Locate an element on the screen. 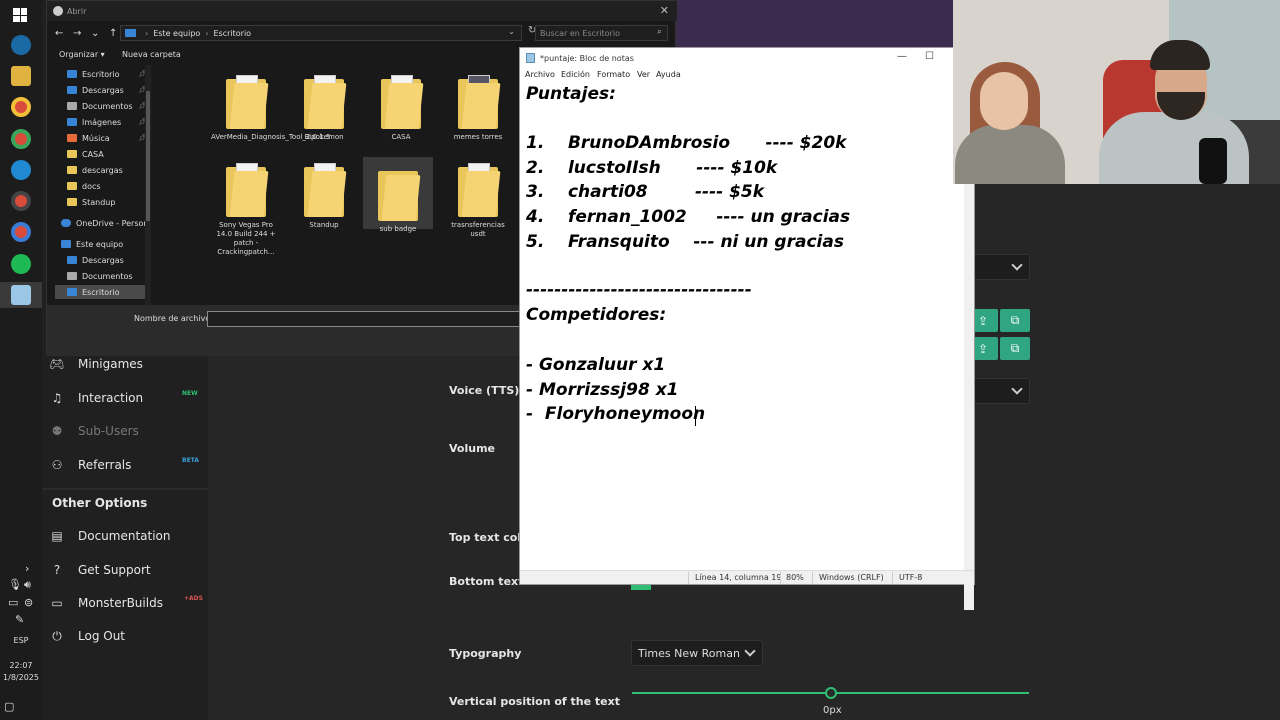 This screenshot has width=1280, height=720. forward-icon: → is located at coordinates (78, 33).